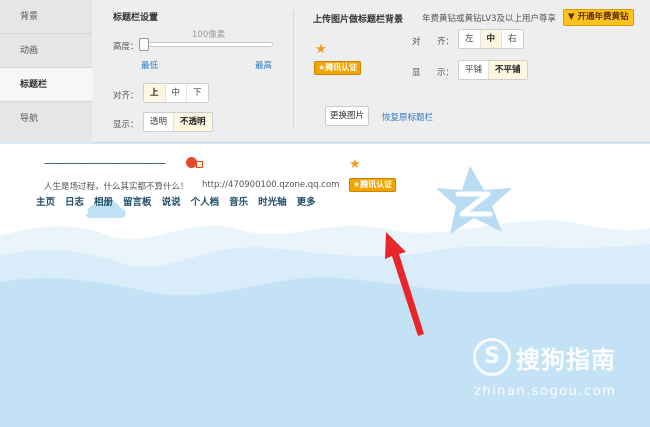 The height and width of the screenshot is (427, 650). What do you see at coordinates (358, 20) in the screenshot?
I see `upload-heading: 上传图片做标题栏背景` at bounding box center [358, 20].